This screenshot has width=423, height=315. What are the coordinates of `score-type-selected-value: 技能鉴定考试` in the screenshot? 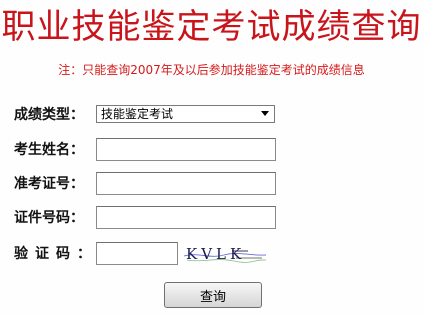 It's located at (137, 114).